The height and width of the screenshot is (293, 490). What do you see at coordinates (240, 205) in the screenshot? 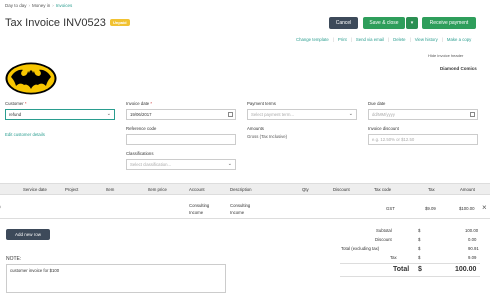
I see `row-description-1: Consulting` at bounding box center [240, 205].